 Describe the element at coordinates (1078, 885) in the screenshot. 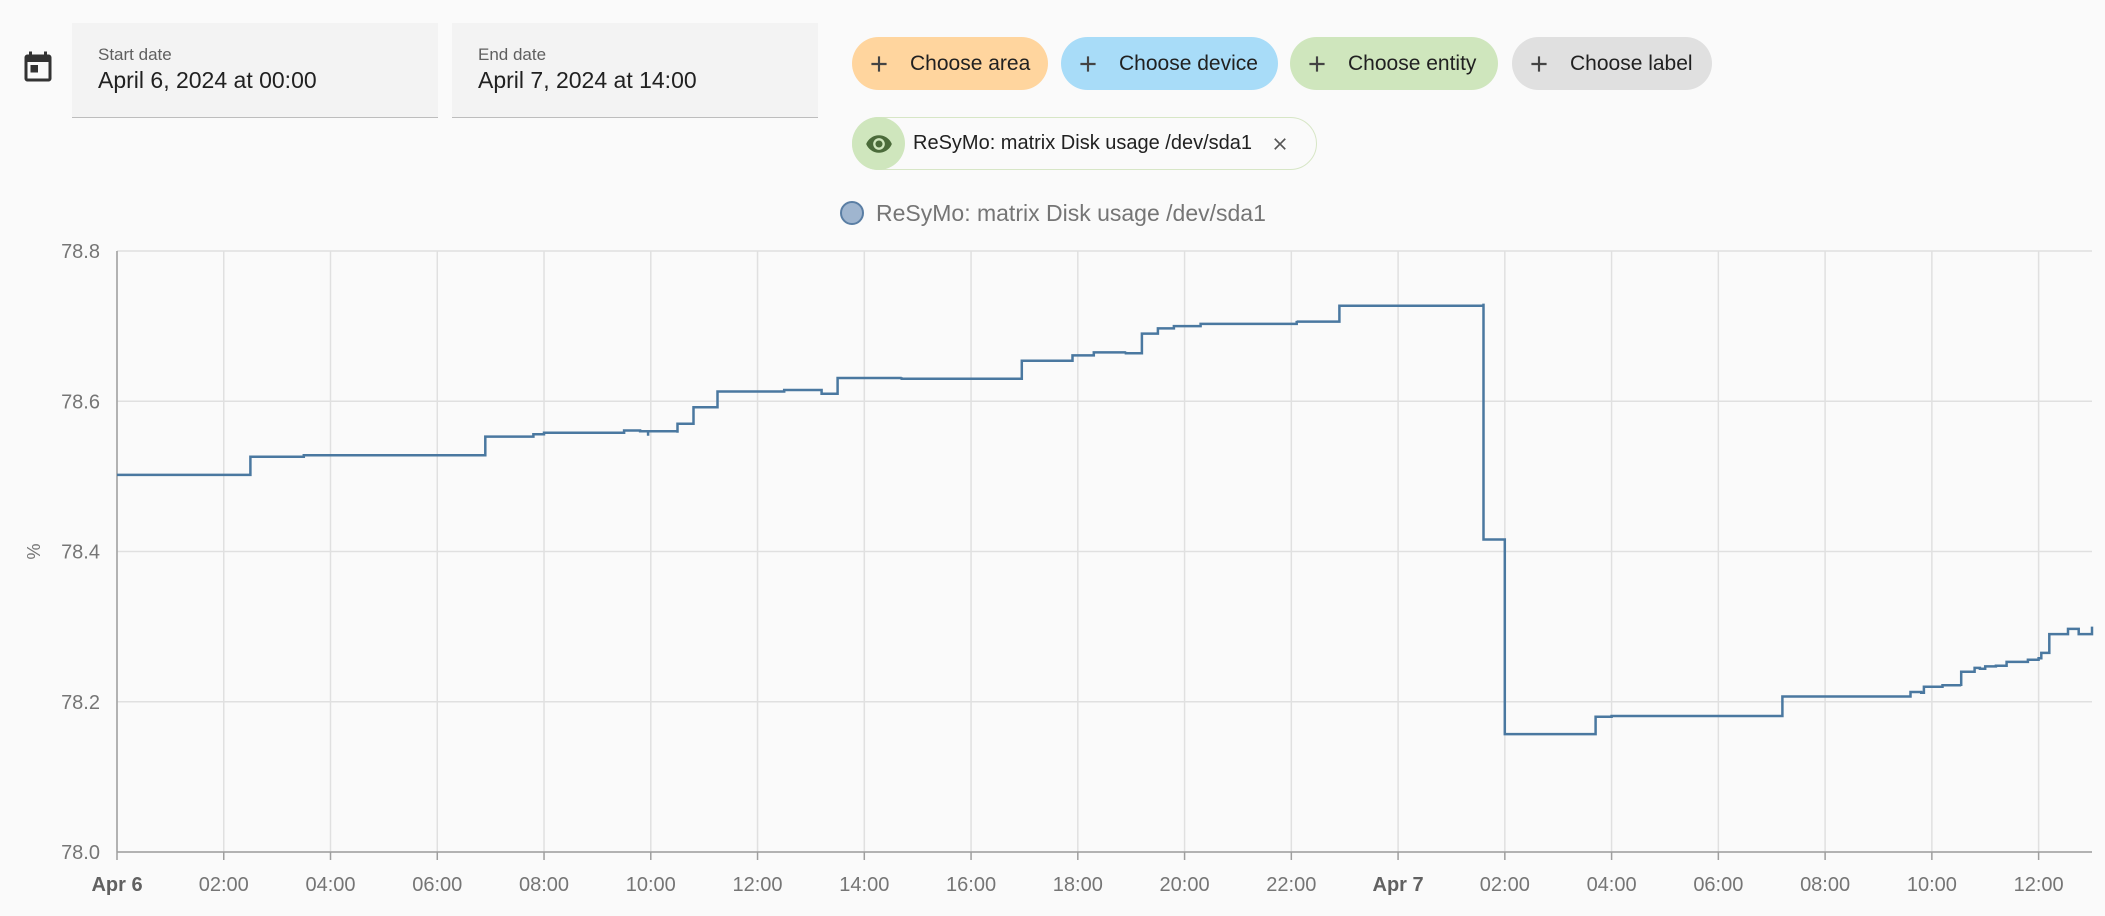

I see `x-tick-label: 18:00` at that location.